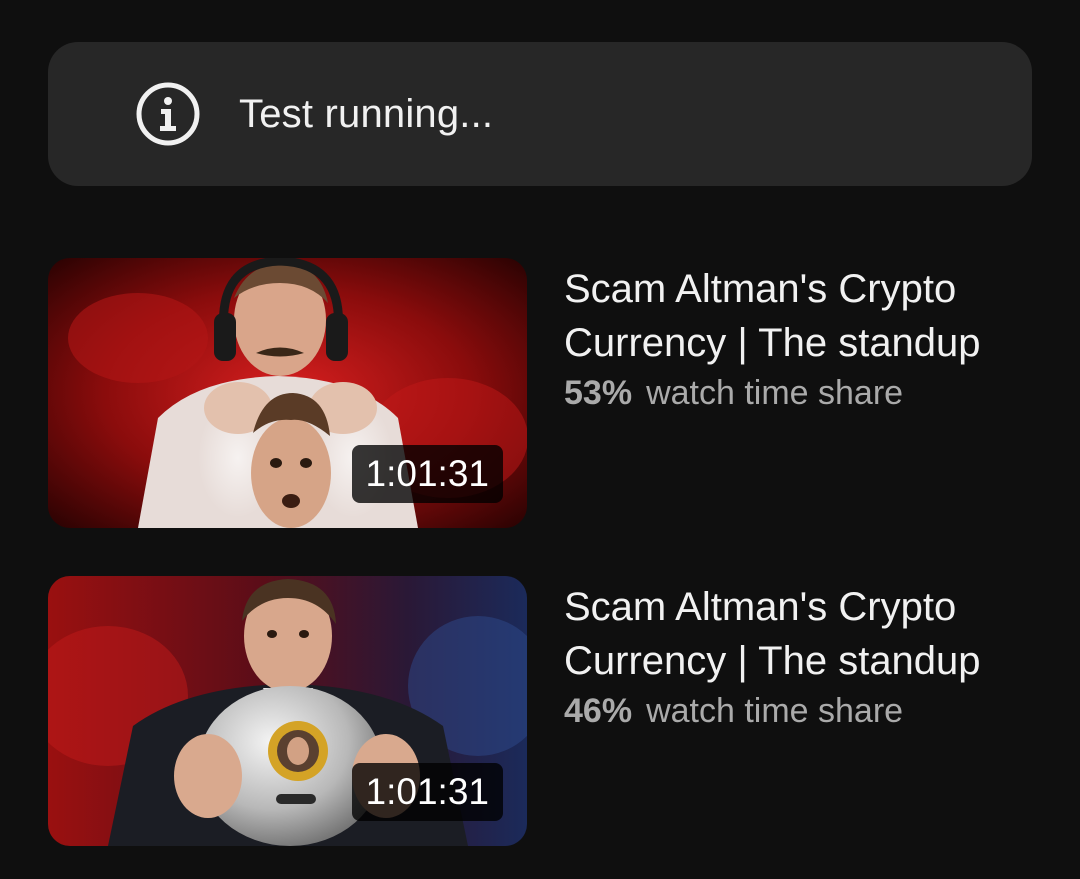 Image resolution: width=1080 pixels, height=879 pixels. I want to click on info-icon, so click(168, 114).